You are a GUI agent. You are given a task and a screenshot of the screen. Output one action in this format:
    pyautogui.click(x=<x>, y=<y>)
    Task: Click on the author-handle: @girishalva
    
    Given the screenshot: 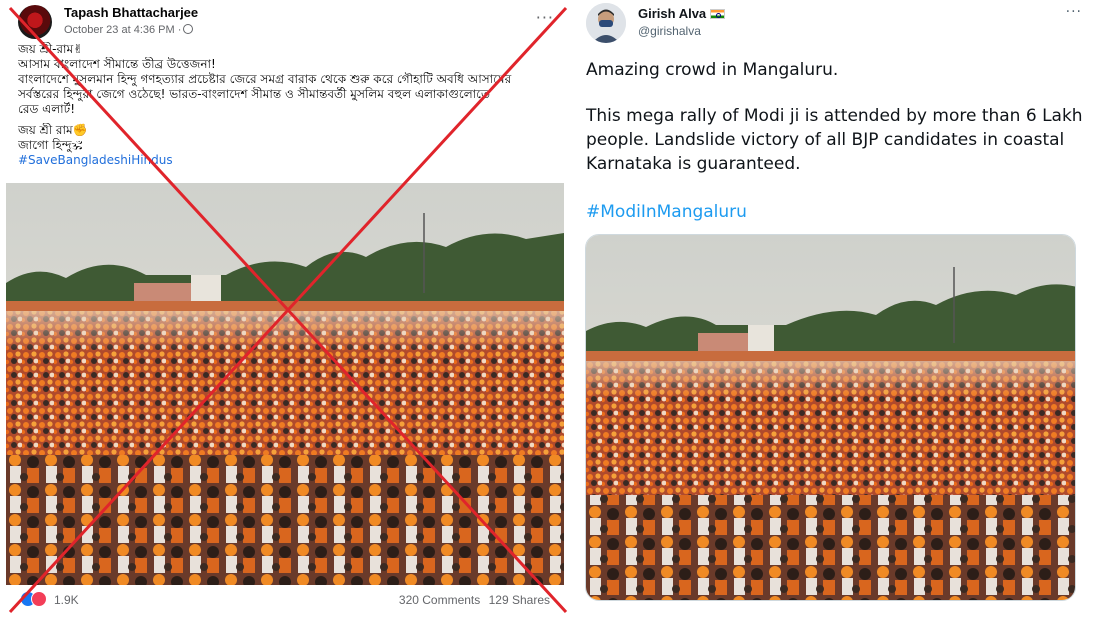 What is the action you would take?
    pyautogui.click(x=669, y=31)
    